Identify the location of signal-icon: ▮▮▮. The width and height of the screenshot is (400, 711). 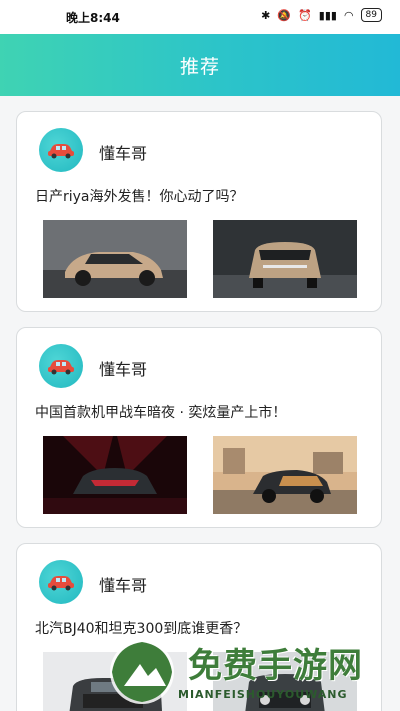
(327, 15).